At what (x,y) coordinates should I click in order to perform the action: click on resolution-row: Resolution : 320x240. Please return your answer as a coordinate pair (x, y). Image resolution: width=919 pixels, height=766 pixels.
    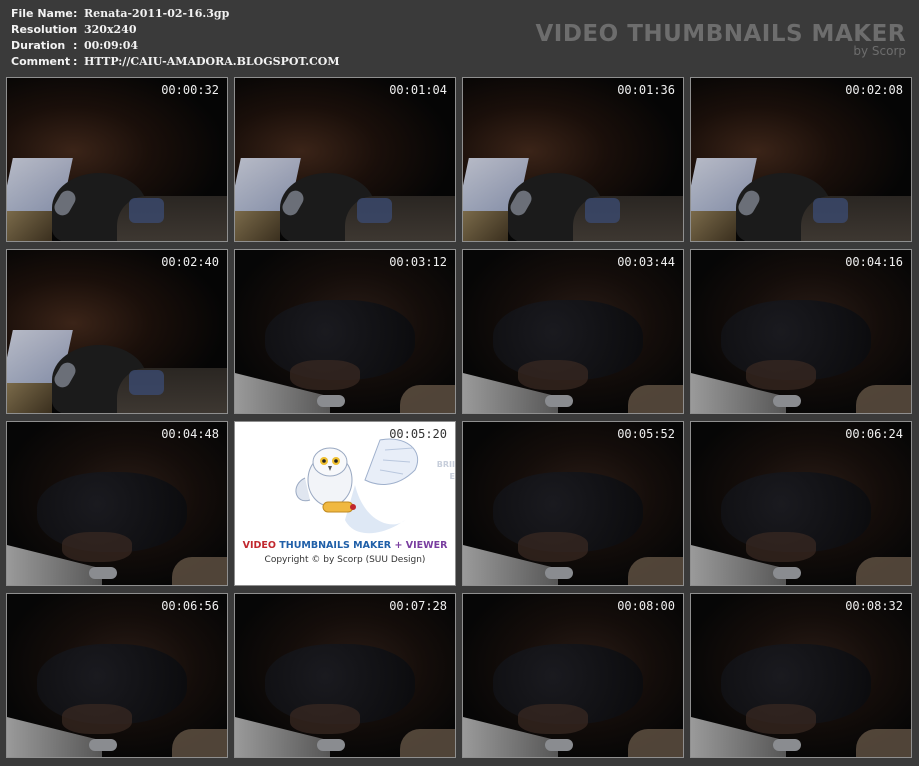
    Looking at the image, I should click on (175, 30).